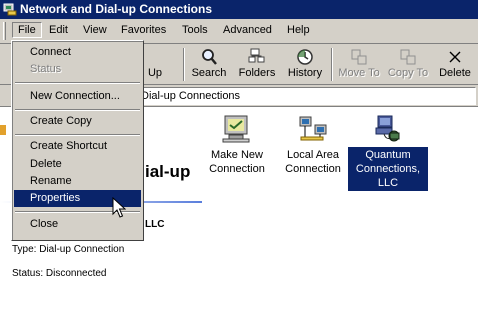 This screenshot has height=313, width=478. What do you see at coordinates (155, 224) in the screenshot?
I see `left-pane-subtitle: LLC` at bounding box center [155, 224].